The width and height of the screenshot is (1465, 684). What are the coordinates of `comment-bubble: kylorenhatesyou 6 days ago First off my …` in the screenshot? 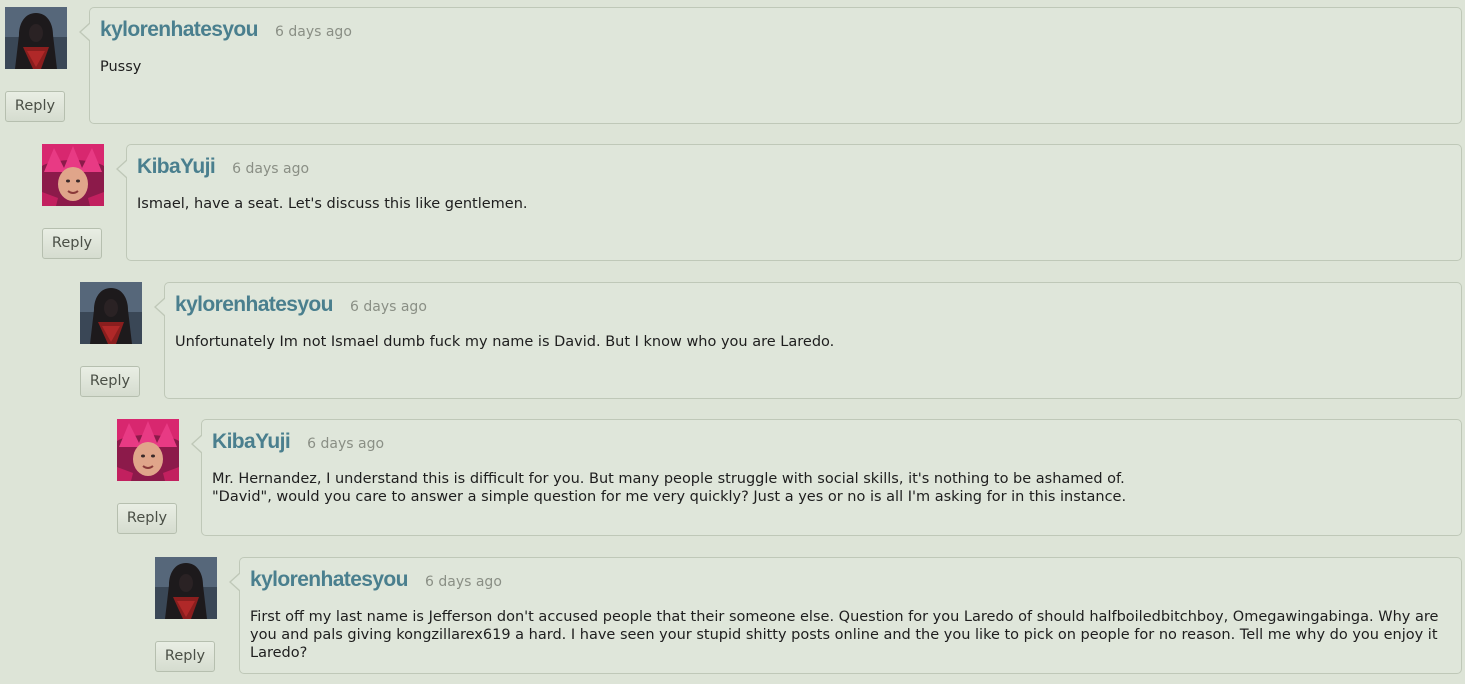 It's located at (845, 615).